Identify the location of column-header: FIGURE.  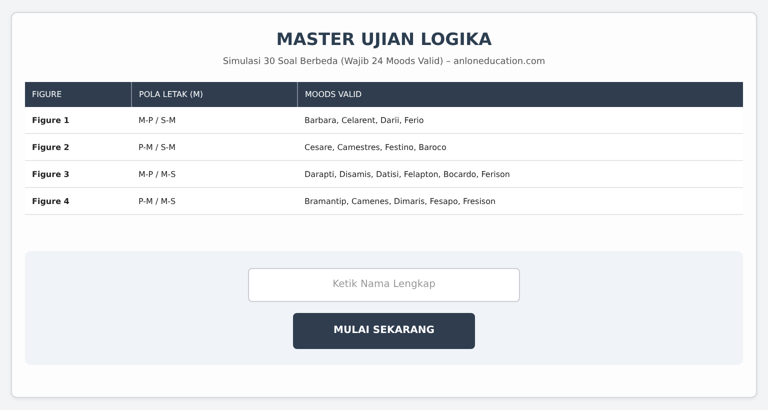
(78, 94).